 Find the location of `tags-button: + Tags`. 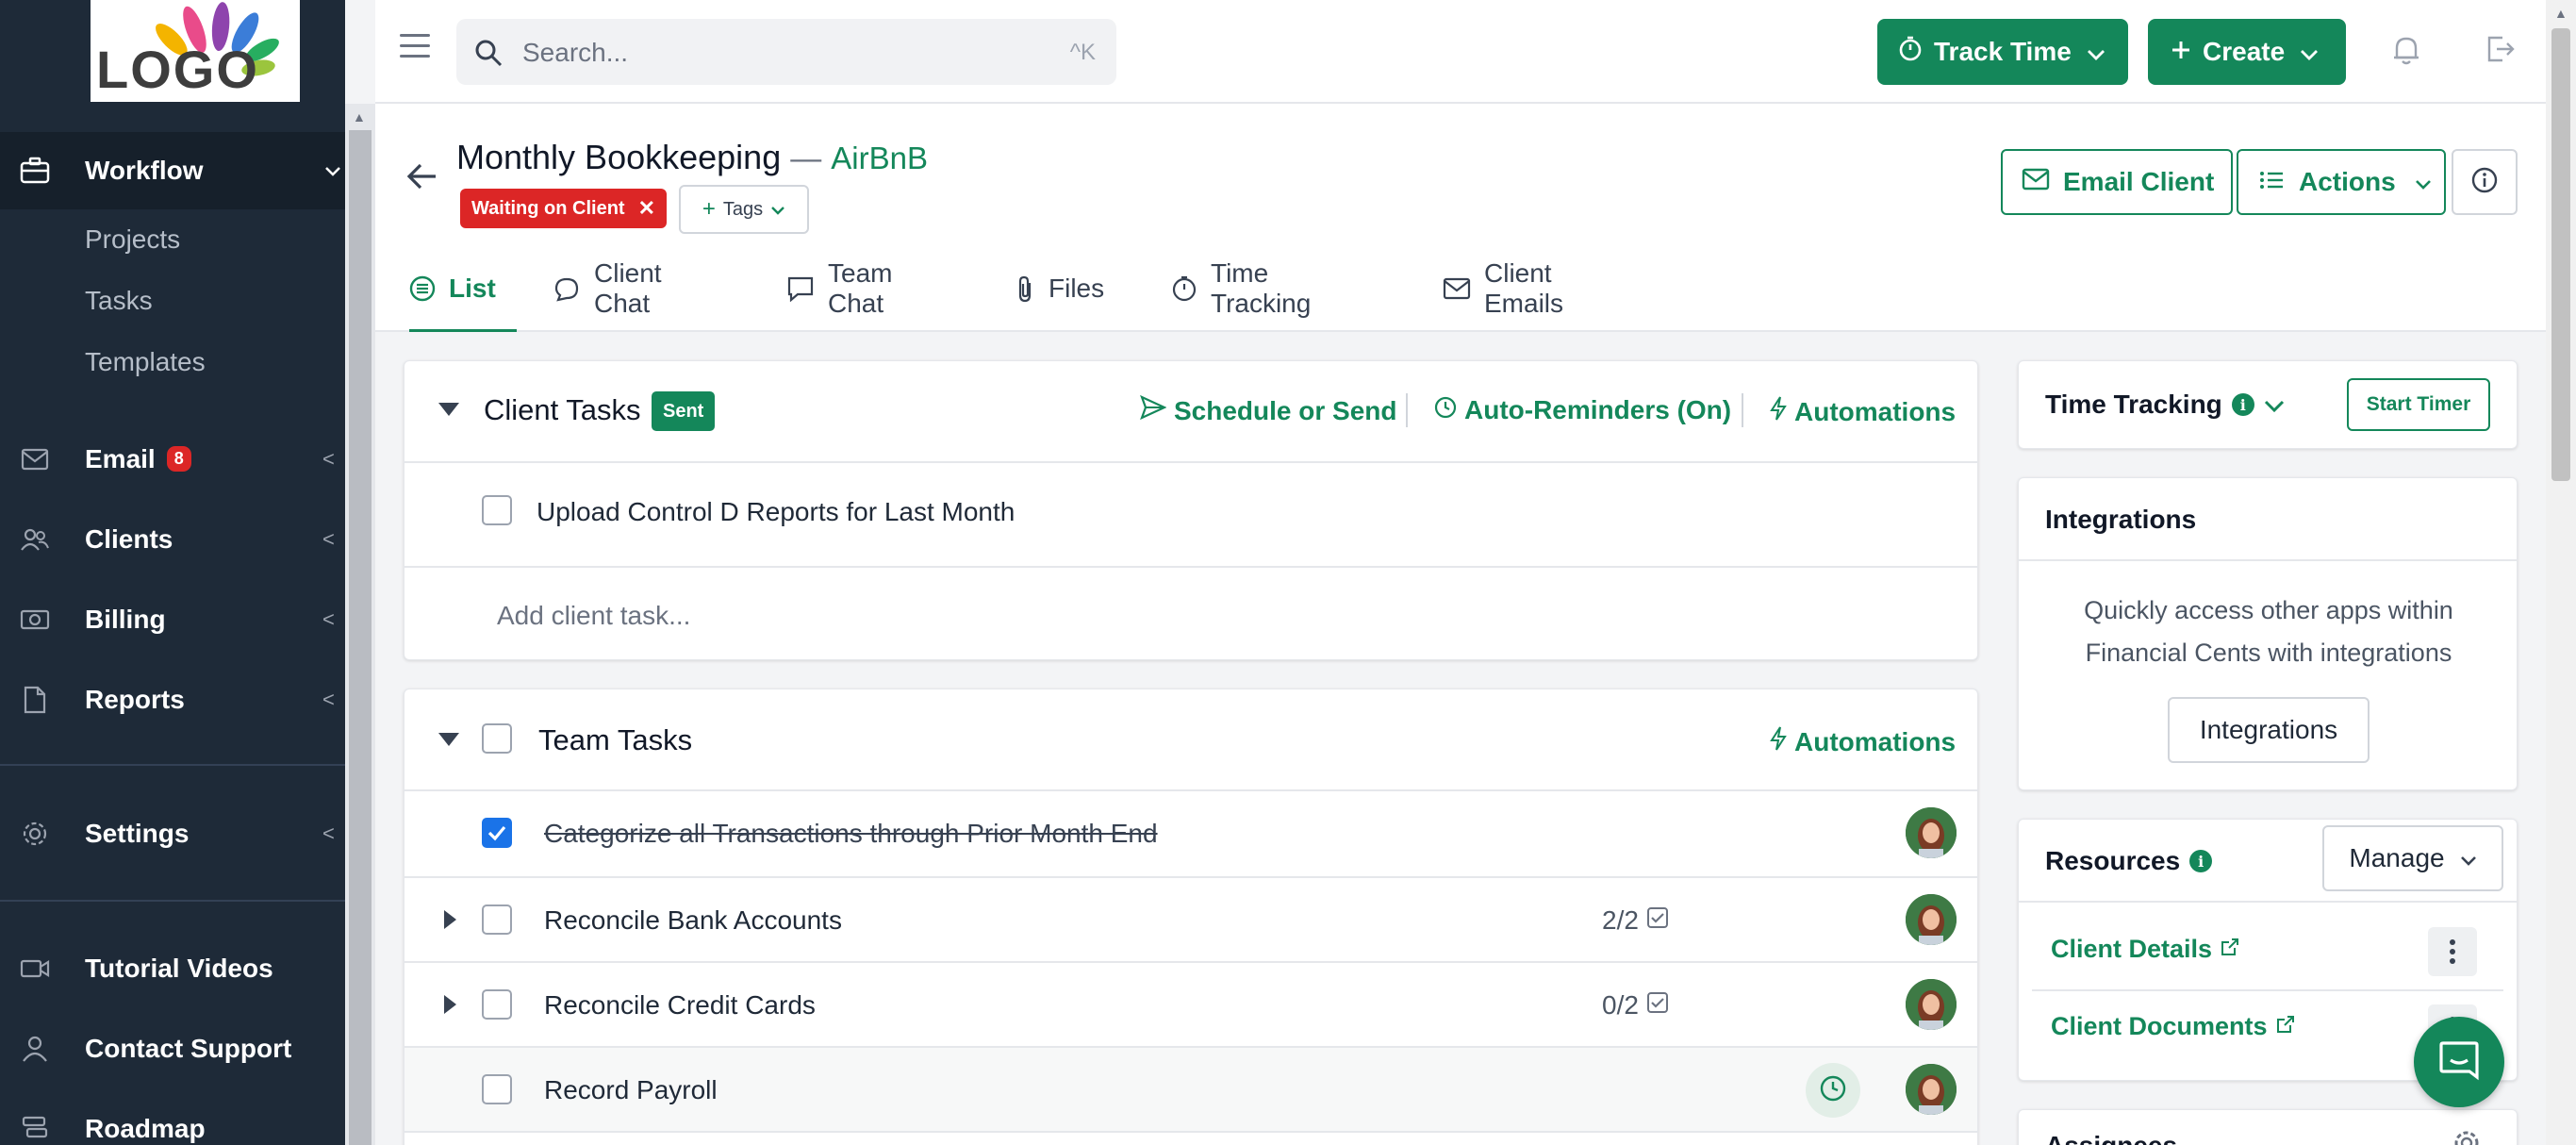

tags-button: + Tags is located at coordinates (744, 210).